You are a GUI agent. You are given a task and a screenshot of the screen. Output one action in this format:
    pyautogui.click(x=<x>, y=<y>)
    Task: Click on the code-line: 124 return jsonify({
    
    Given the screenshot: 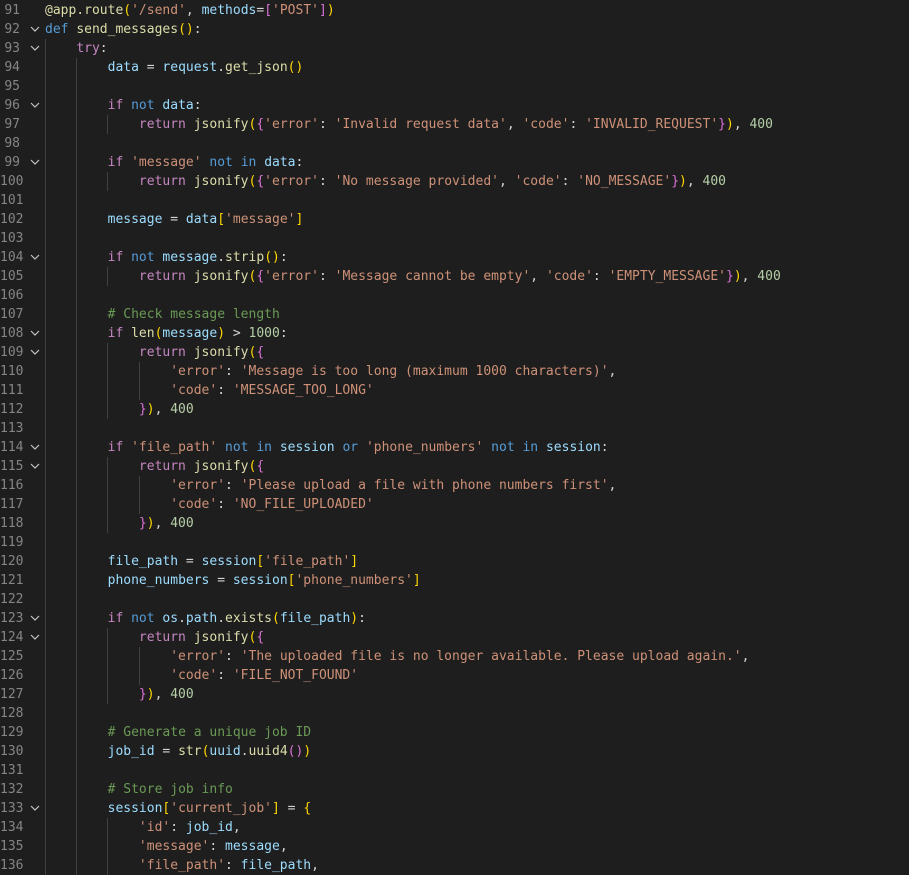 What is the action you would take?
    pyautogui.click(x=454, y=637)
    